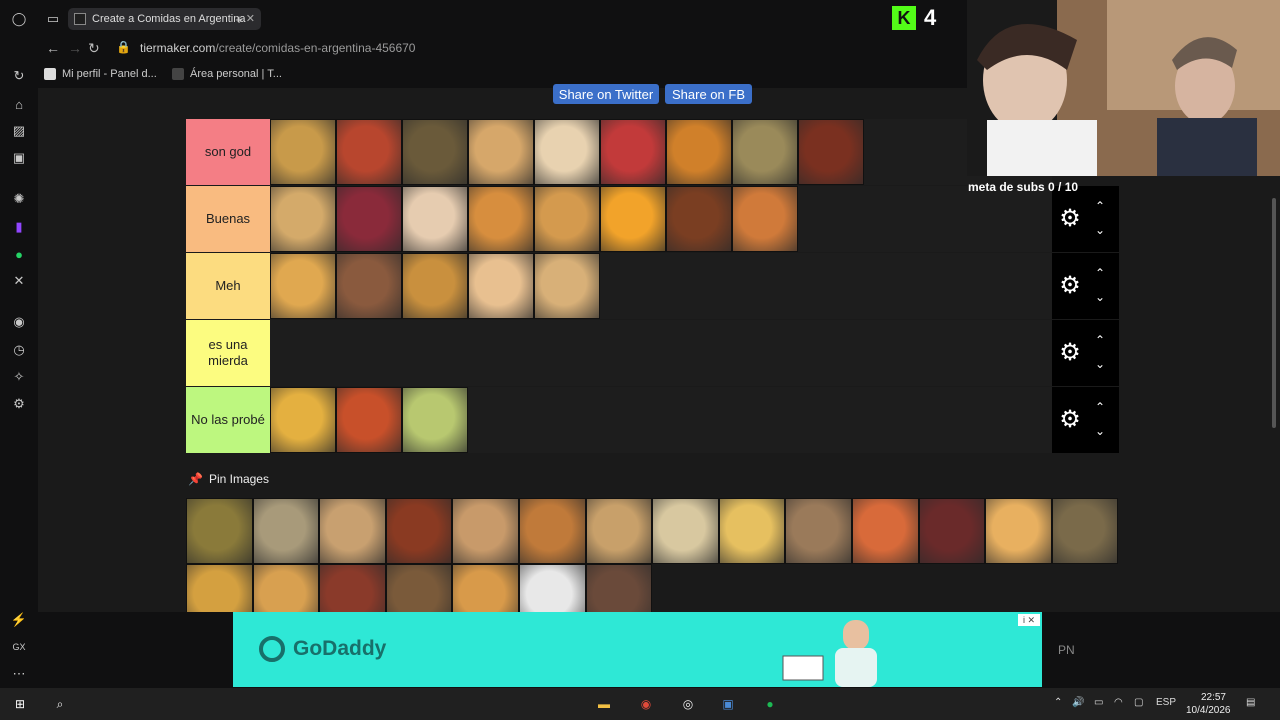  Describe the element at coordinates (53, 48) in the screenshot. I see `back-icon: ←` at that location.